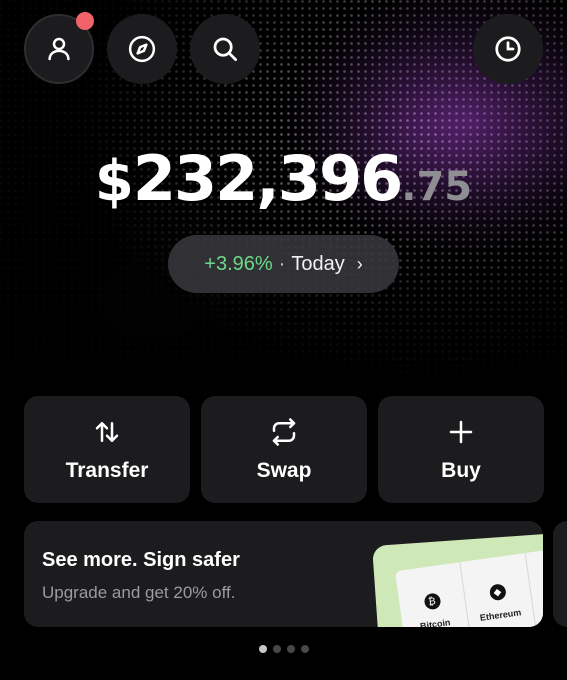 The width and height of the screenshot is (567, 680). What do you see at coordinates (500, 615) in the screenshot?
I see `coin-name: Ethereum` at bounding box center [500, 615].